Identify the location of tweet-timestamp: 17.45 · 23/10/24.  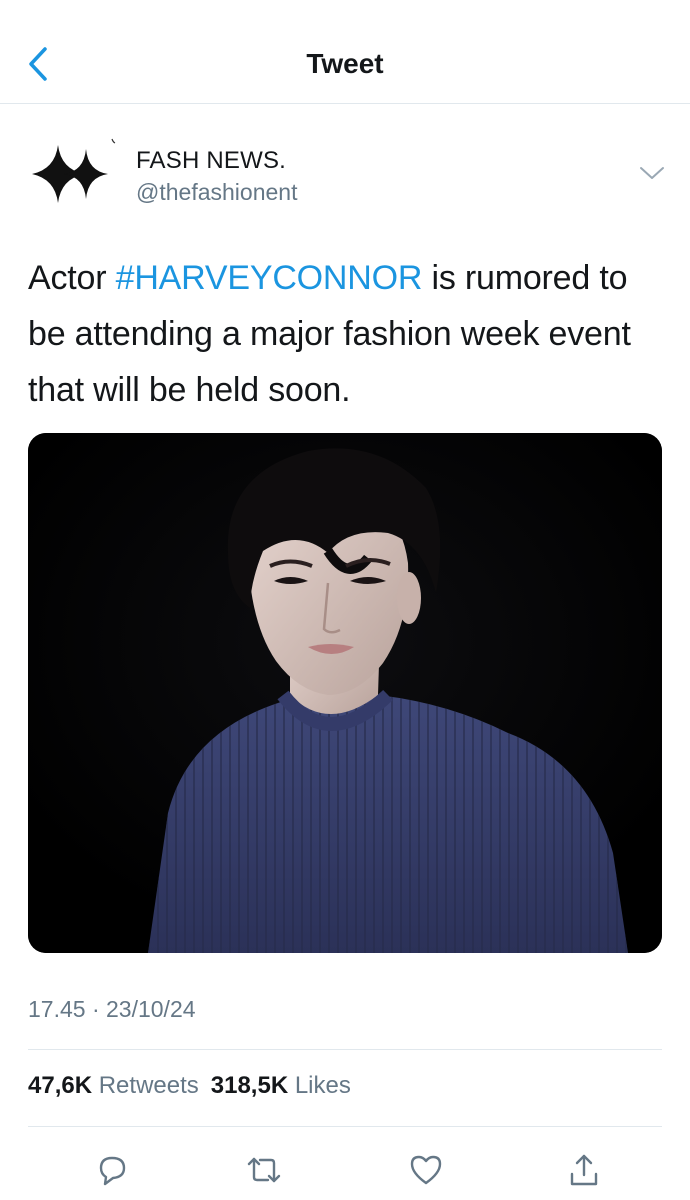
(112, 1009).